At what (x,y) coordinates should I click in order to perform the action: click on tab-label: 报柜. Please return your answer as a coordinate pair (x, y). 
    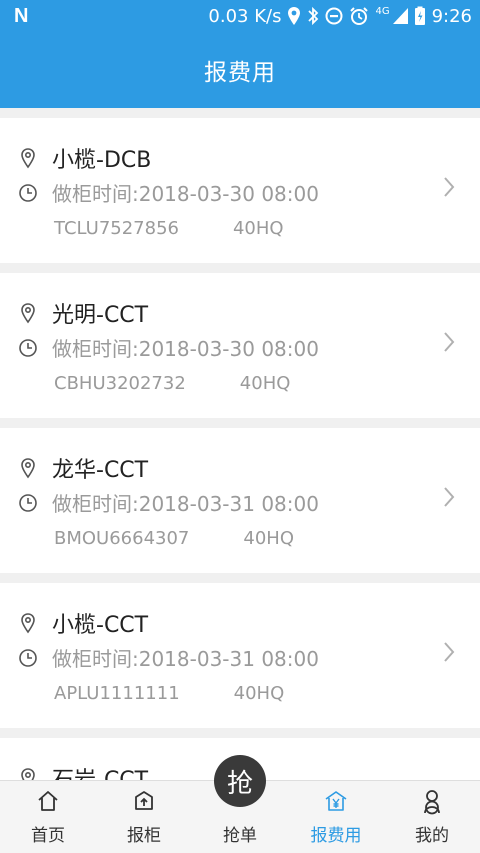
    Looking at the image, I should click on (144, 836).